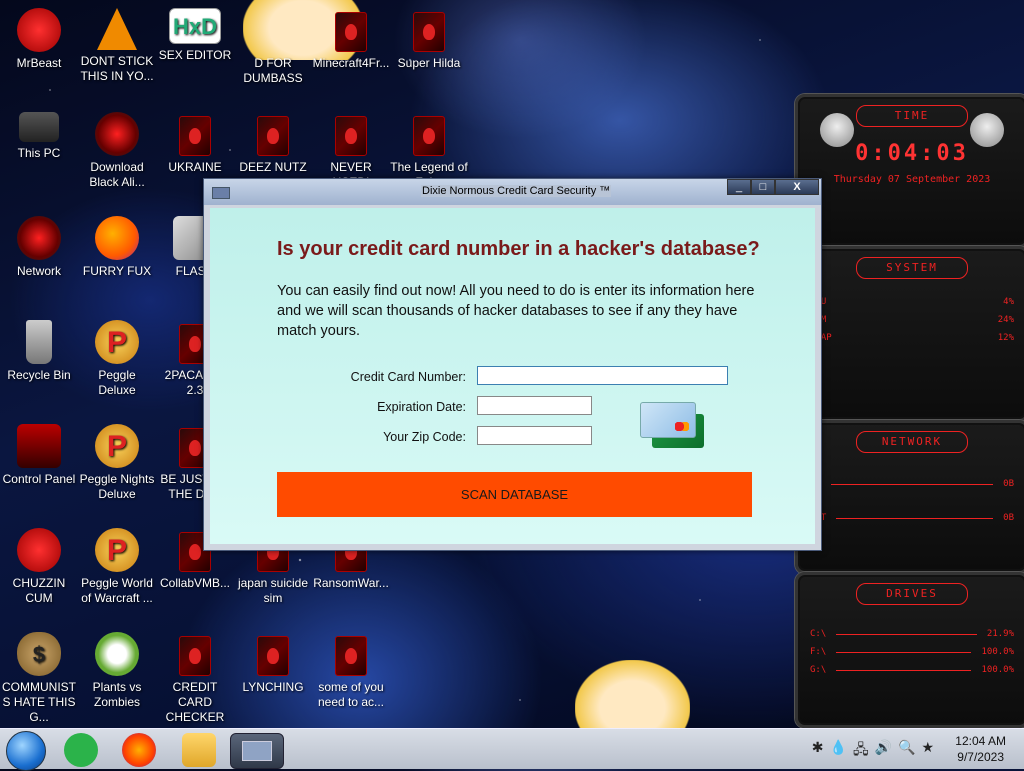 The height and width of the screenshot is (771, 1024). I want to click on firefox-taskbar-icon, so click(139, 750).